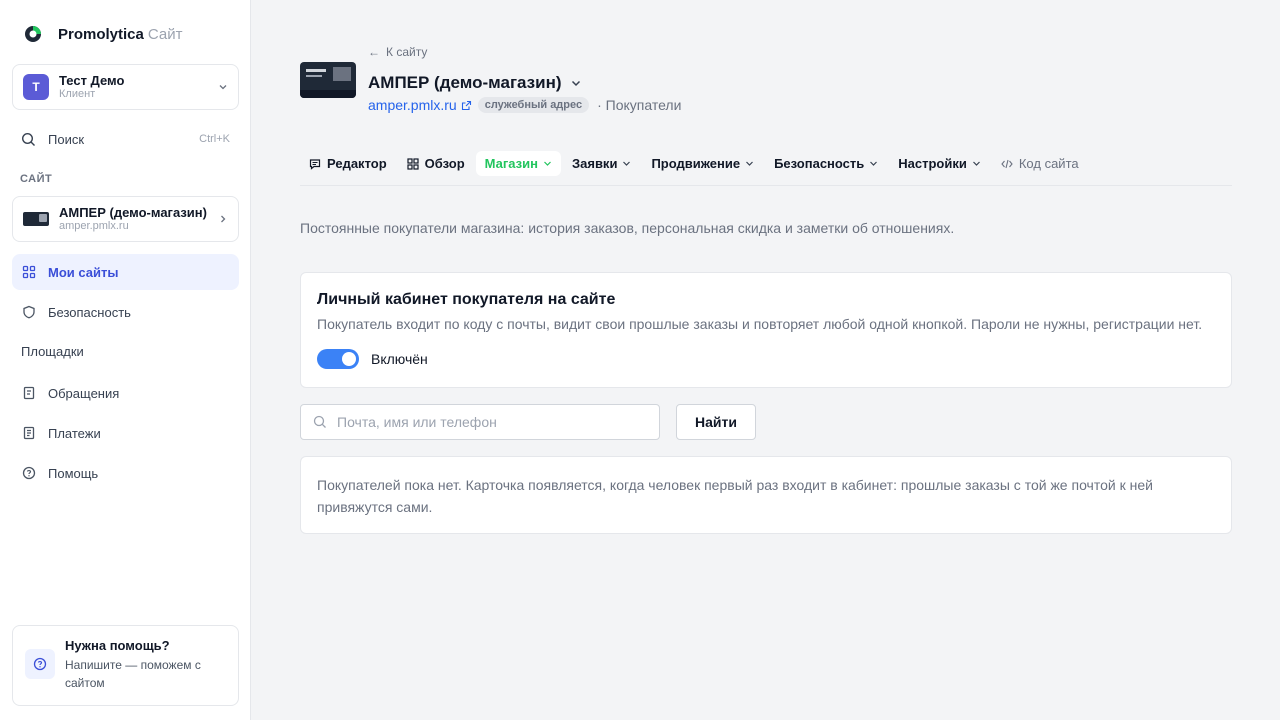 The width and height of the screenshot is (1280, 720). Describe the element at coordinates (33, 34) in the screenshot. I see `promolytica-logo-icon` at that location.